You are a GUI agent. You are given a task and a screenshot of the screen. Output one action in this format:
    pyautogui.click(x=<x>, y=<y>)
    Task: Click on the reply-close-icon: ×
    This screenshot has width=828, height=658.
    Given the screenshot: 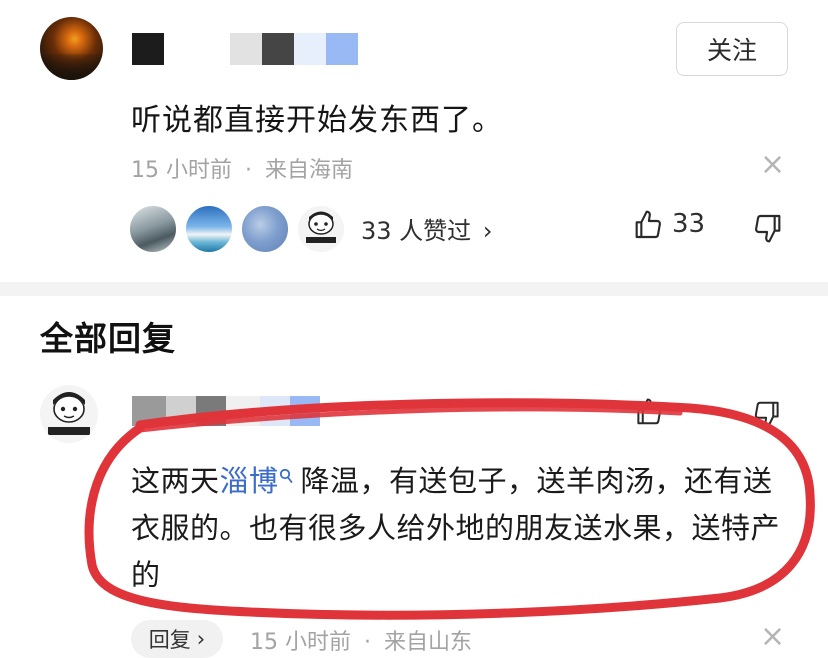 What is the action you would take?
    pyautogui.click(x=772, y=637)
    